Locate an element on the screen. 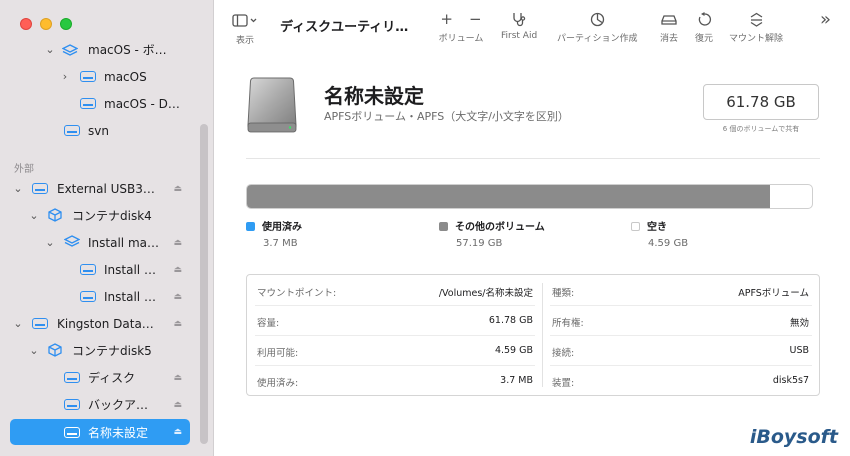 The width and height of the screenshot is (850, 456). info-used-value: 3.7 MB is located at coordinates (516, 380).